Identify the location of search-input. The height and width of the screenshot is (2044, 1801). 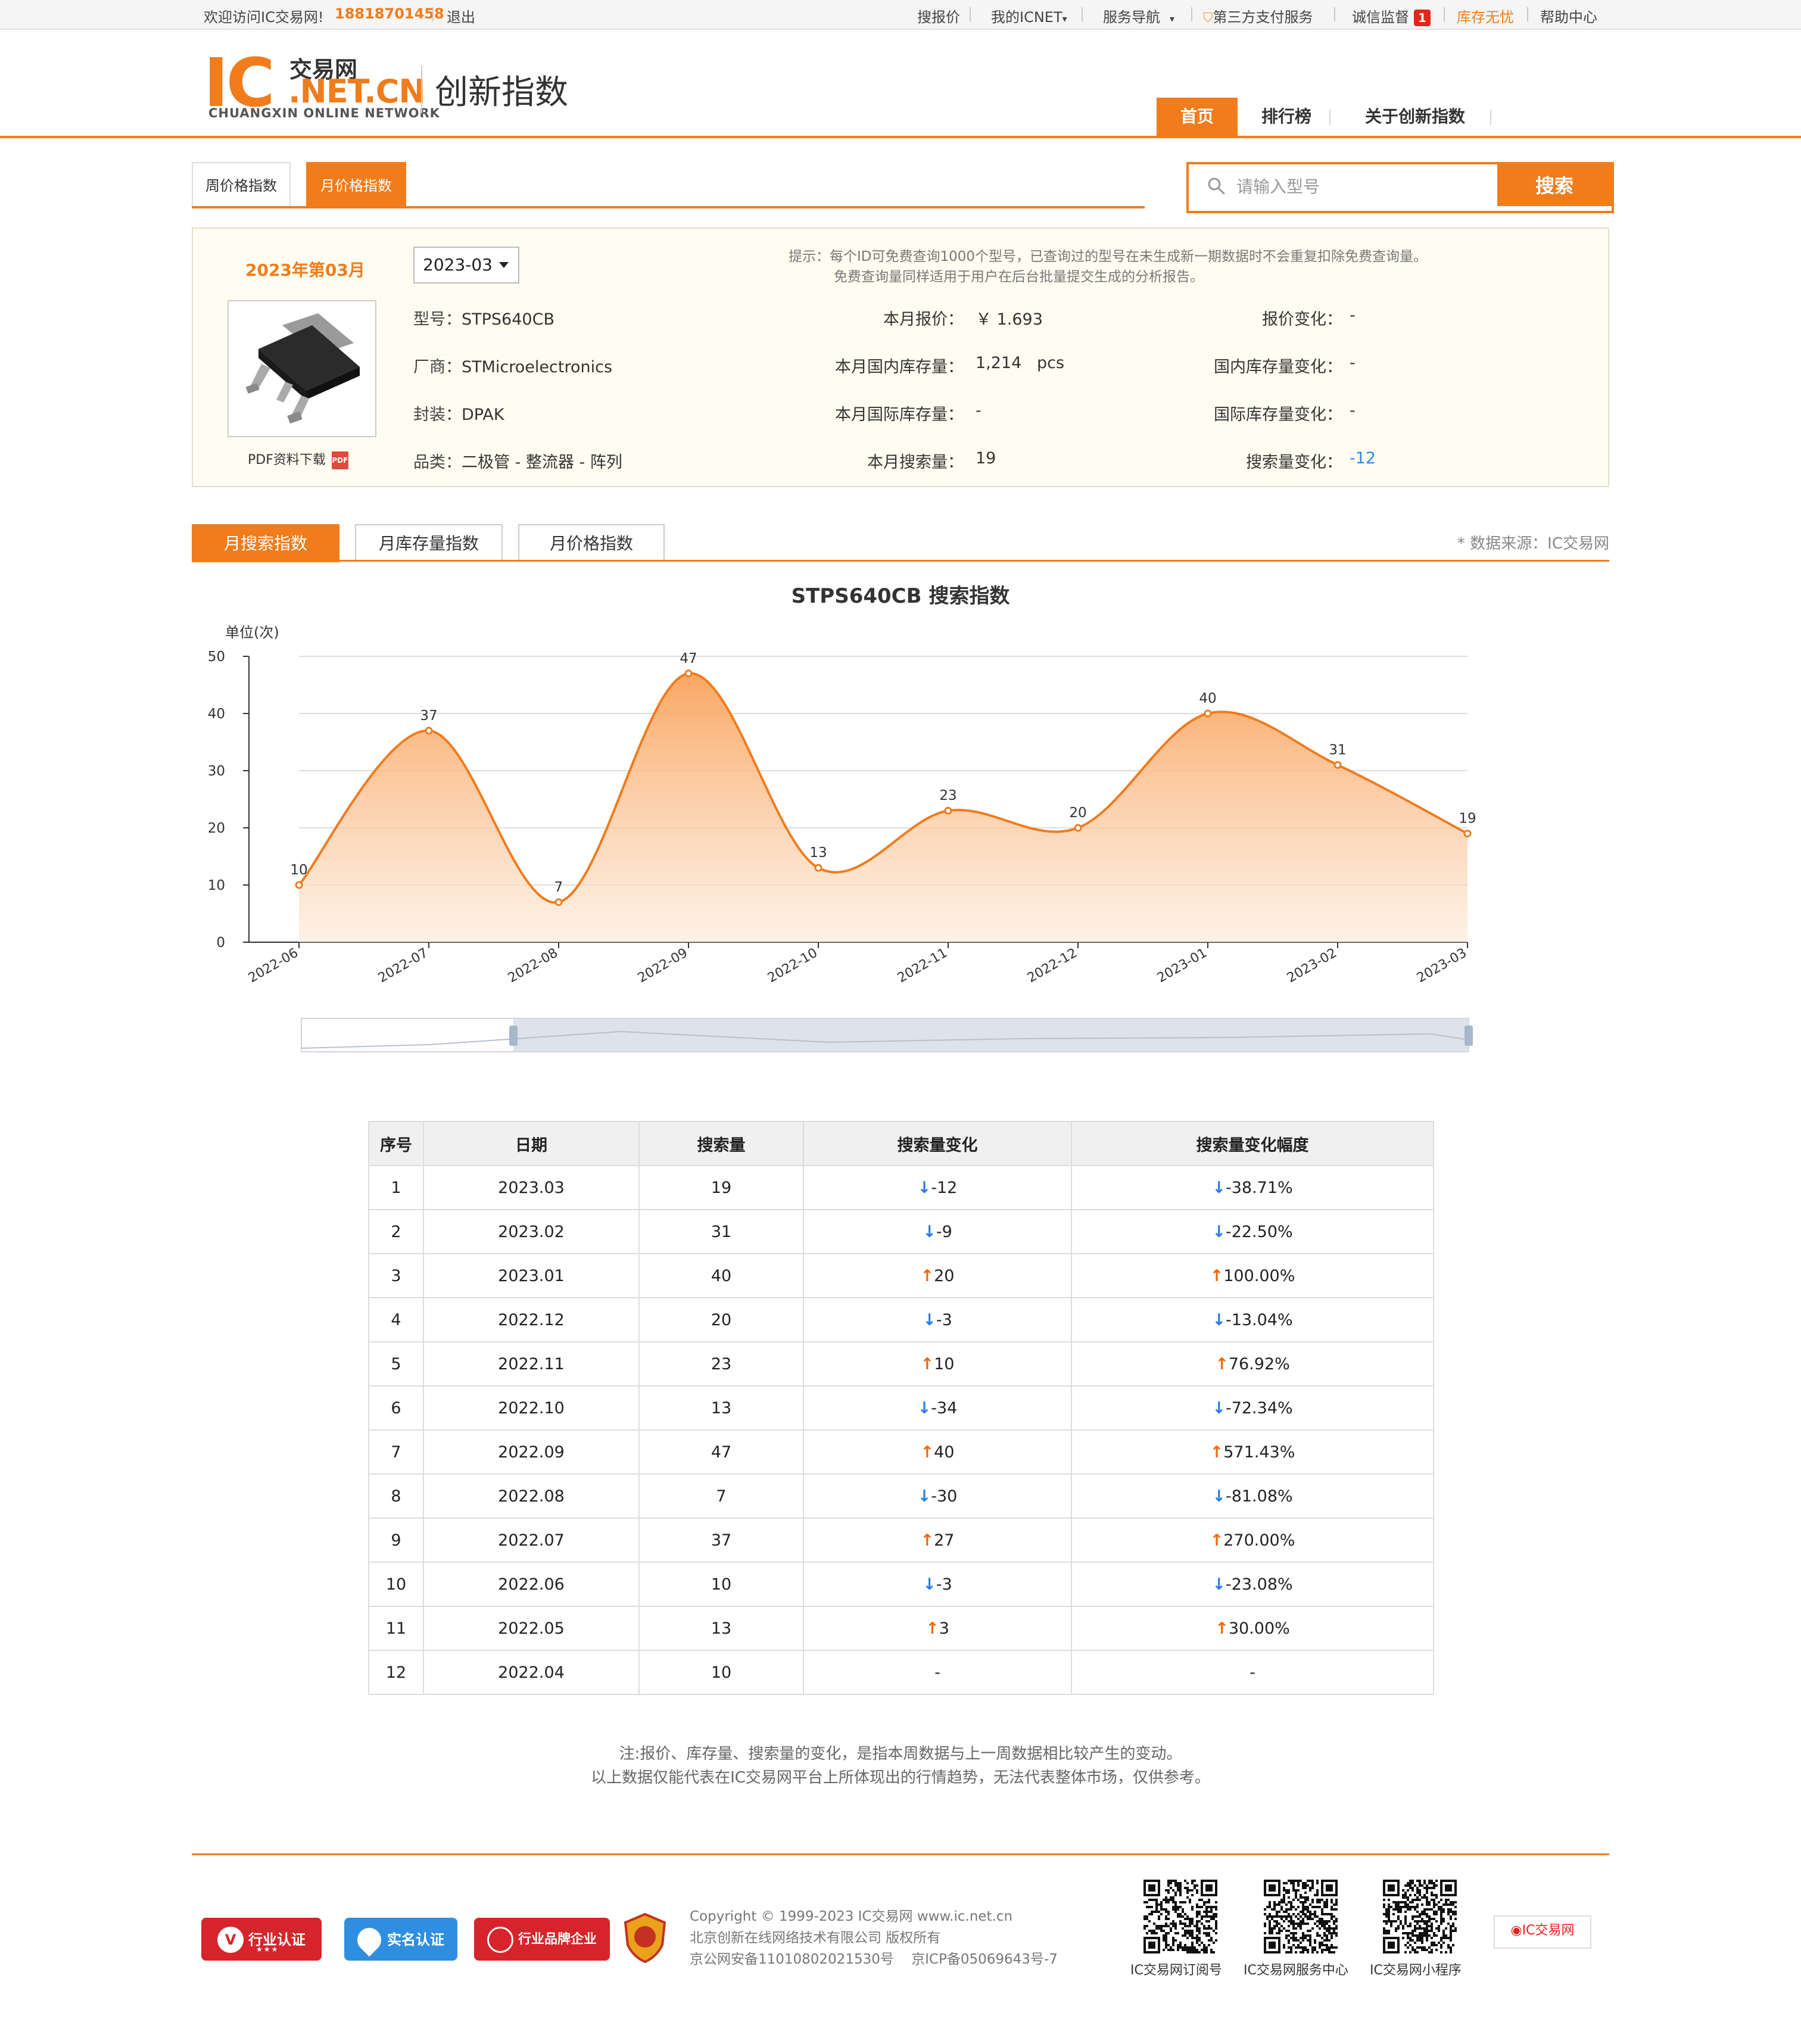
(1385, 186).